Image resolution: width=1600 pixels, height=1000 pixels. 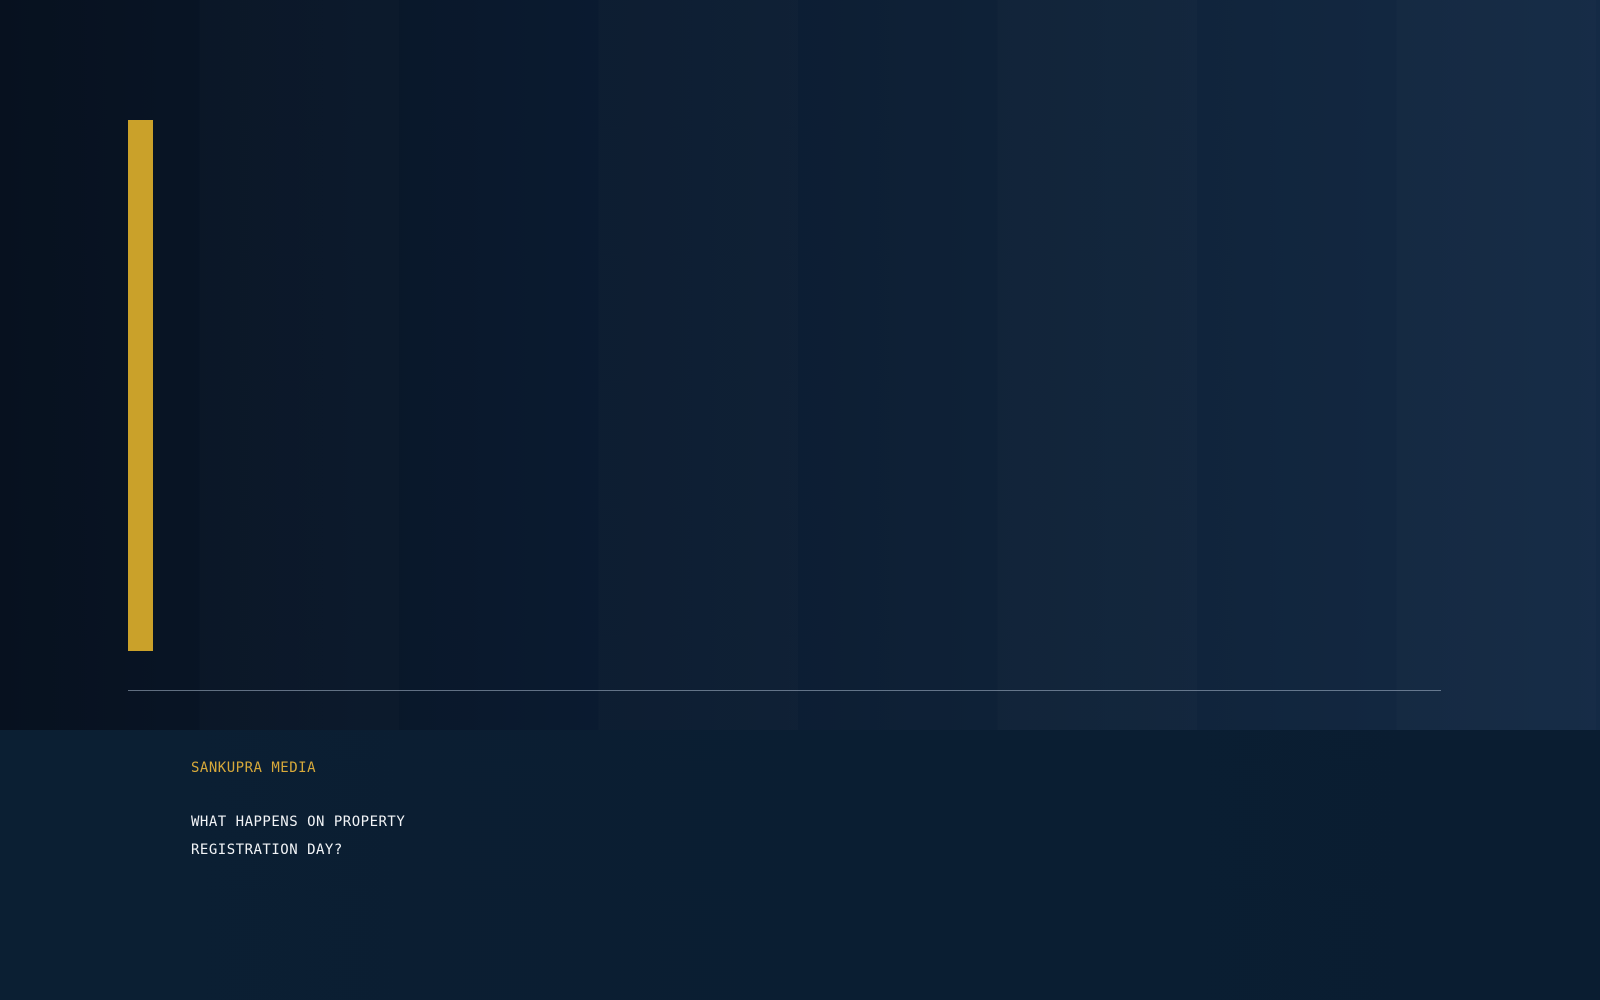 I want to click on horizontal-divider, so click(x=784, y=690).